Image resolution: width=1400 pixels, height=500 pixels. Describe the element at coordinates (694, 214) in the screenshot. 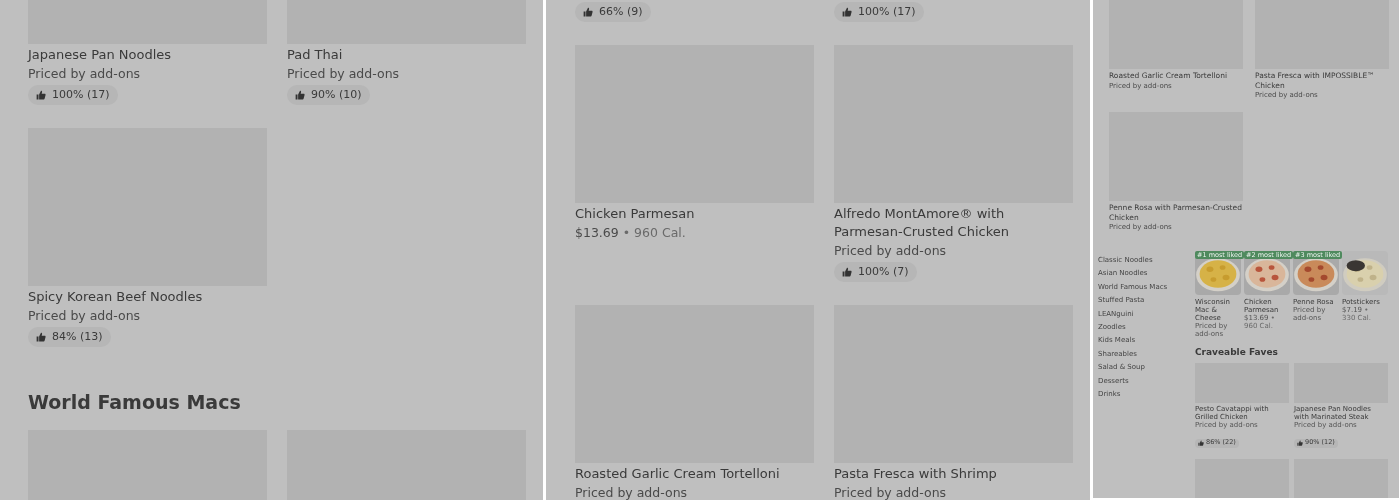

I see `item-title: Chicken Parmesan` at that location.